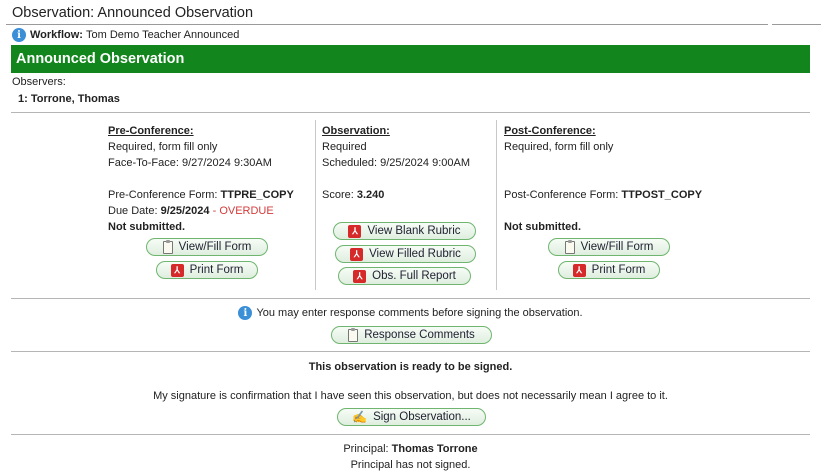 Image resolution: width=821 pixels, height=476 pixels. Describe the element at coordinates (410, 59) in the screenshot. I see `observation-banner: Announced Observation` at that location.